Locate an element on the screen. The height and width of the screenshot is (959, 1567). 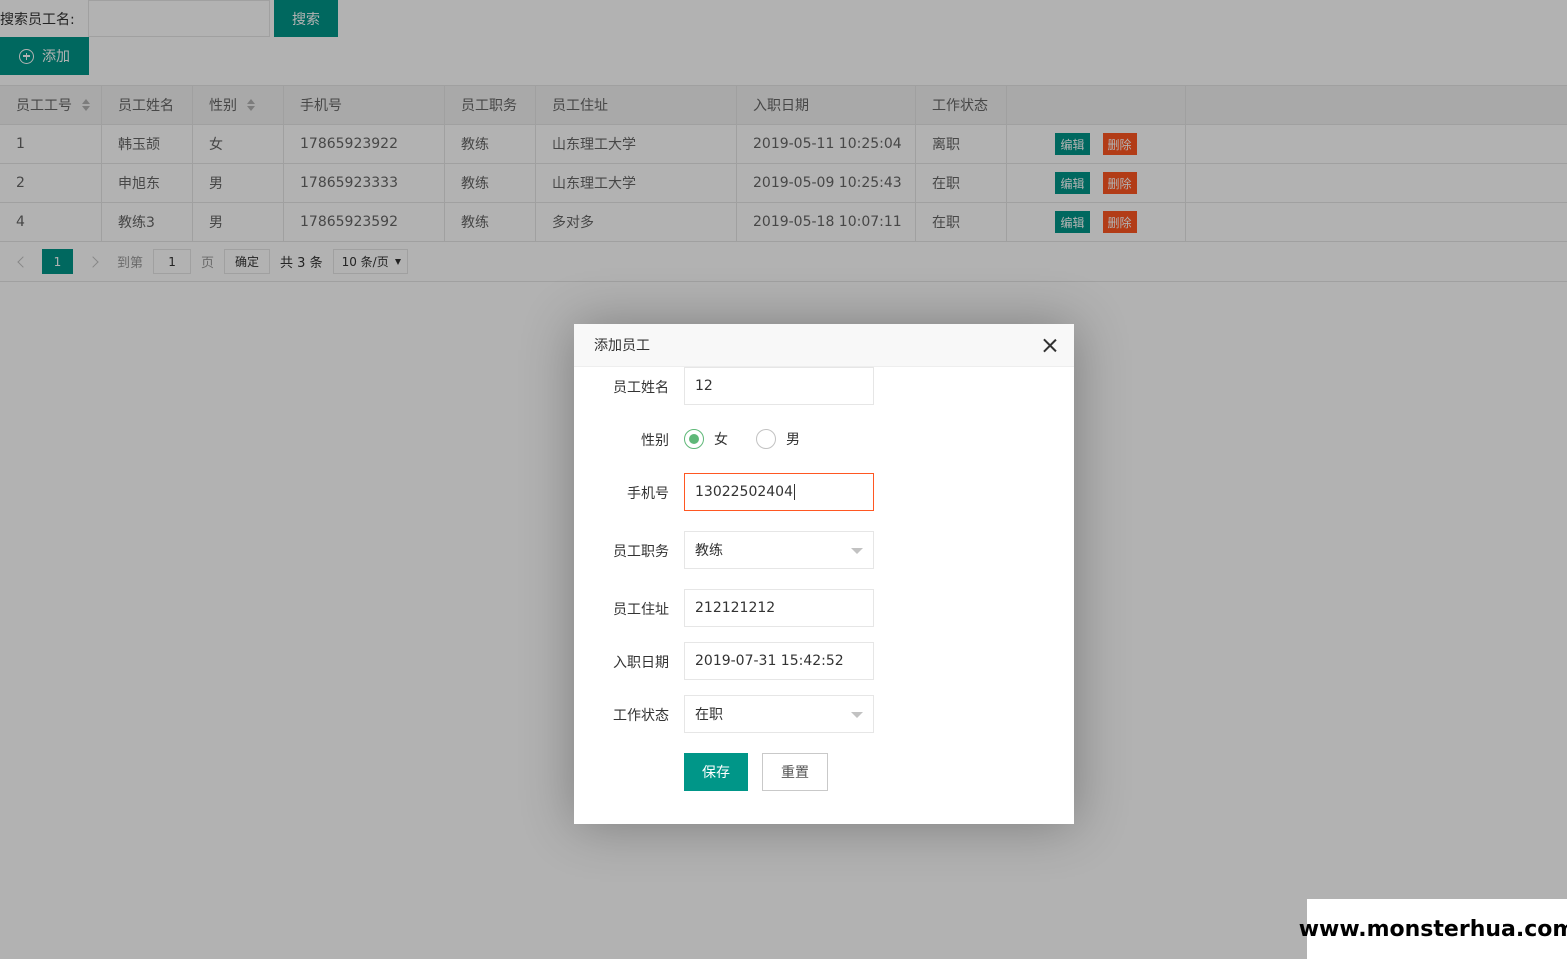
phone-input: 13022502404 is located at coordinates (779, 492).